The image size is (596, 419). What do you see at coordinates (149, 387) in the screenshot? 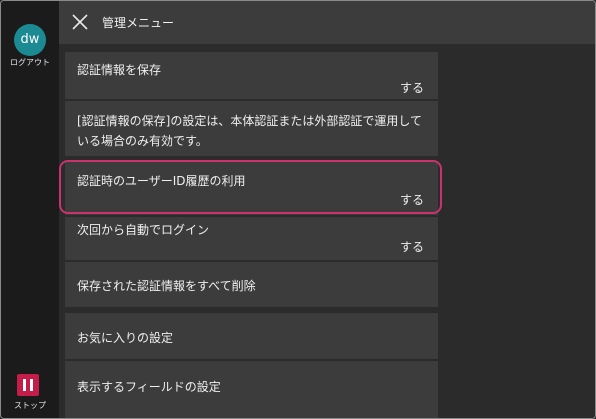
I see `menu-item-label: 表示するフィールドの設定` at bounding box center [149, 387].